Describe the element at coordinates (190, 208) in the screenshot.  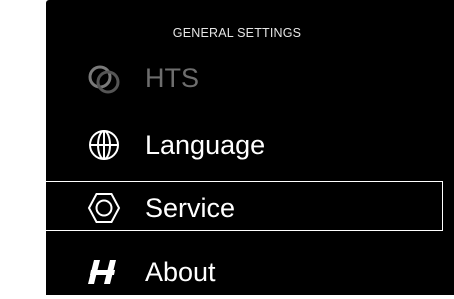
I see `menu-item-label: Service` at that location.